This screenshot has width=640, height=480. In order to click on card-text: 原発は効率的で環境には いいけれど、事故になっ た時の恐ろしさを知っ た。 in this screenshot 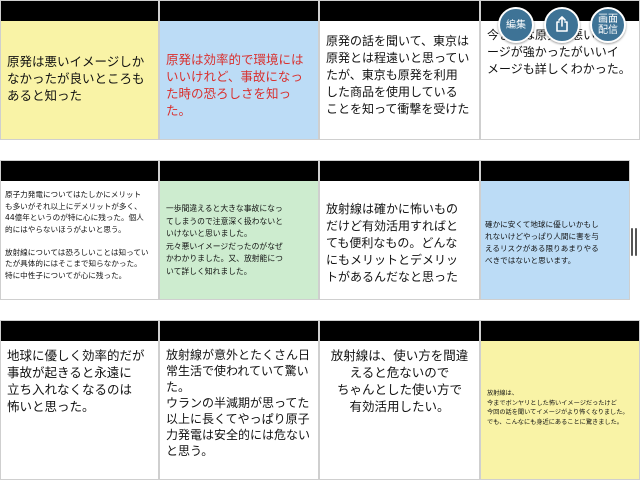, I will do `click(235, 85)`.